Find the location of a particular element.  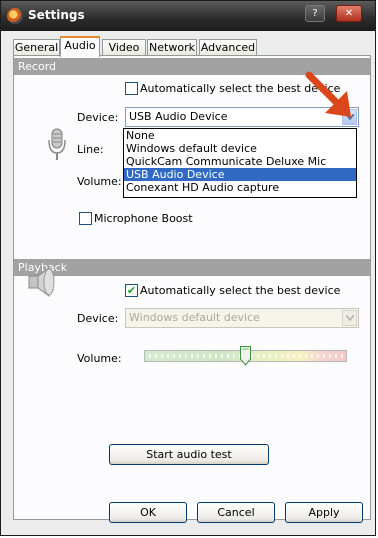

playback-device-value: Windows default device is located at coordinates (194, 317).